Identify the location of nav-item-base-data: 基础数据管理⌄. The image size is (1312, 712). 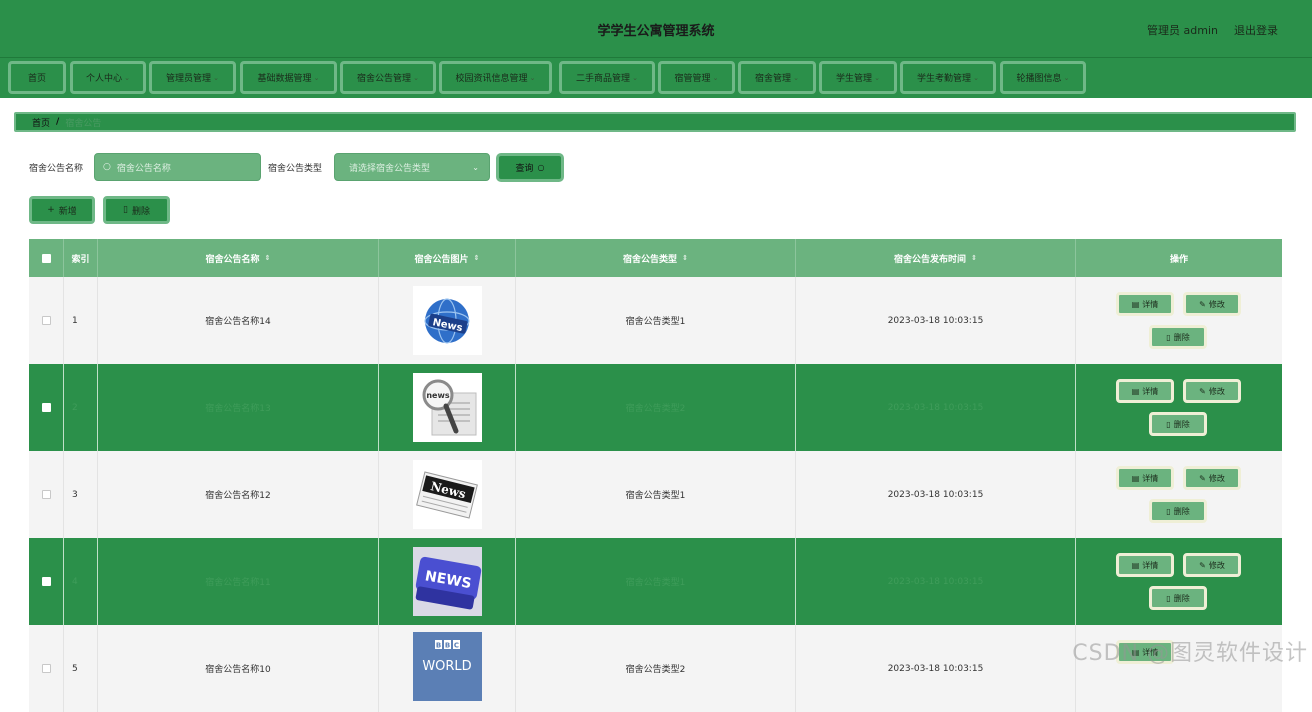
(288, 77).